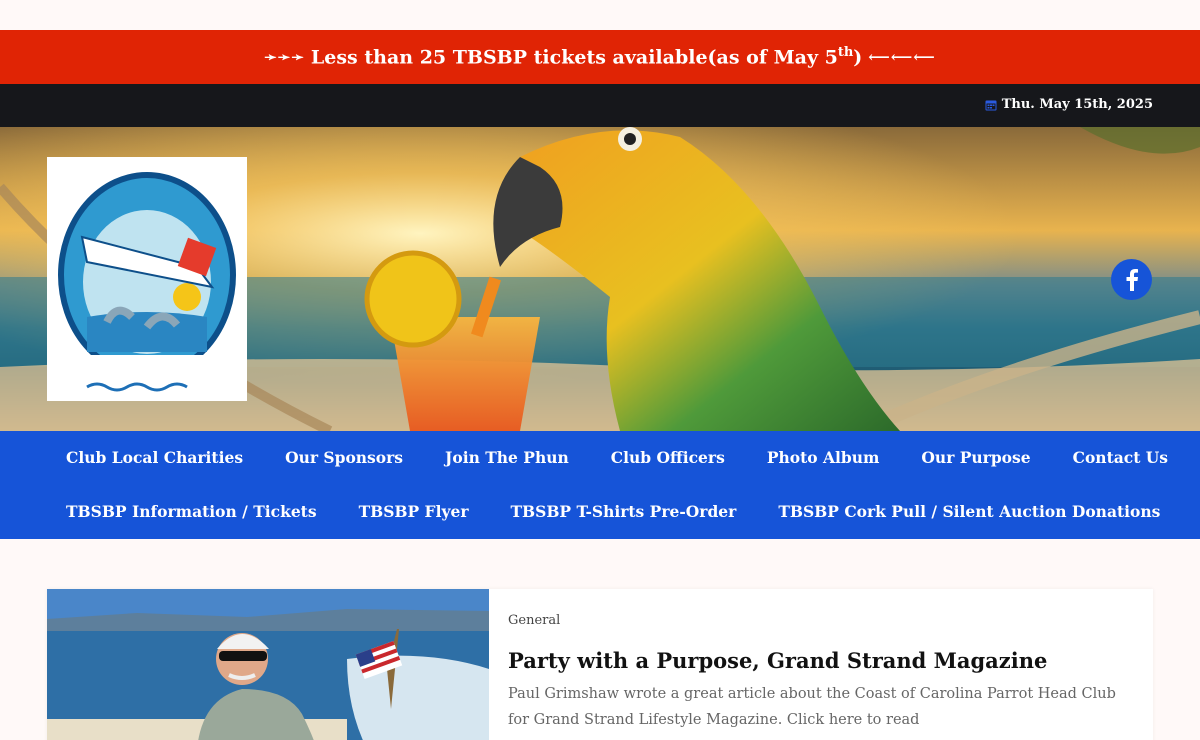 Image resolution: width=1200 pixels, height=740 pixels. Describe the element at coordinates (191, 512) in the screenshot. I see `nav-item-tbsbp-information-tickets: TBSBP Information / Tickets` at that location.